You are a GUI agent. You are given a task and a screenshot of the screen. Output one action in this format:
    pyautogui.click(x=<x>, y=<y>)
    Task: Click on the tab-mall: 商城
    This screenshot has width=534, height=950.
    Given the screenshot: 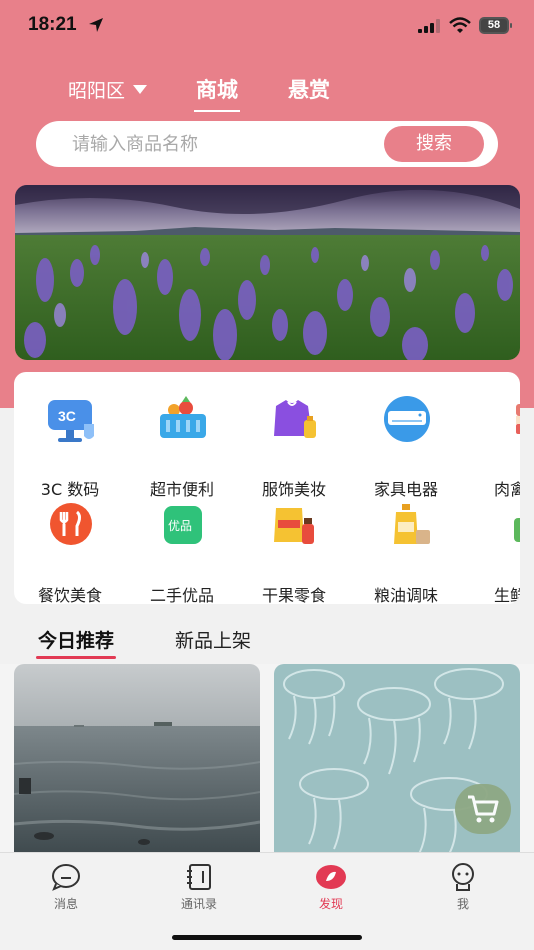 What is the action you would take?
    pyautogui.click(x=217, y=93)
    